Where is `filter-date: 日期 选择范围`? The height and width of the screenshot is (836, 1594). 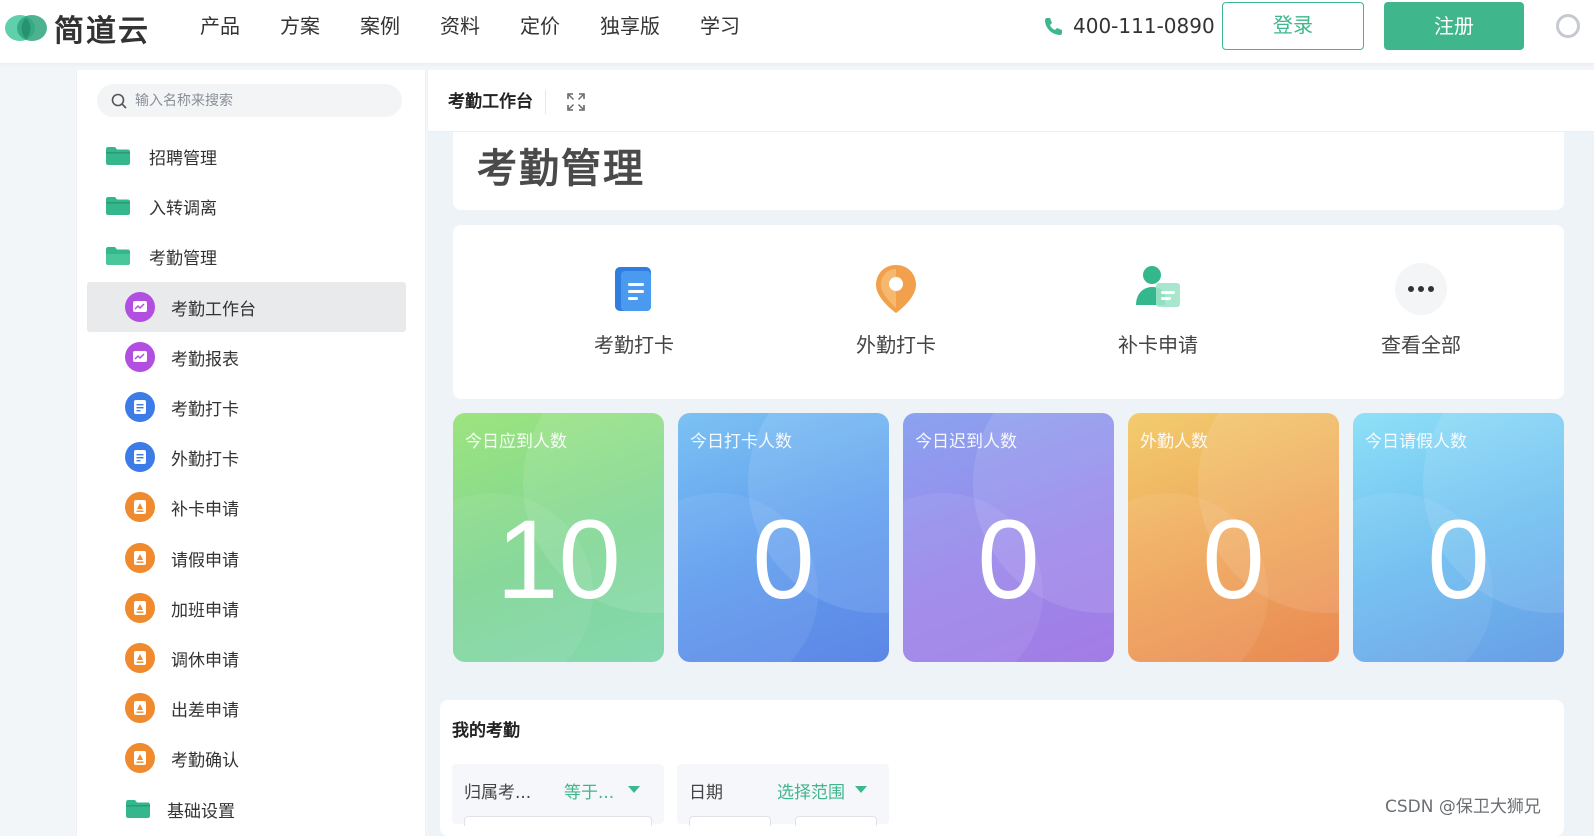 filter-date: 日期 选择范围 is located at coordinates (783, 795).